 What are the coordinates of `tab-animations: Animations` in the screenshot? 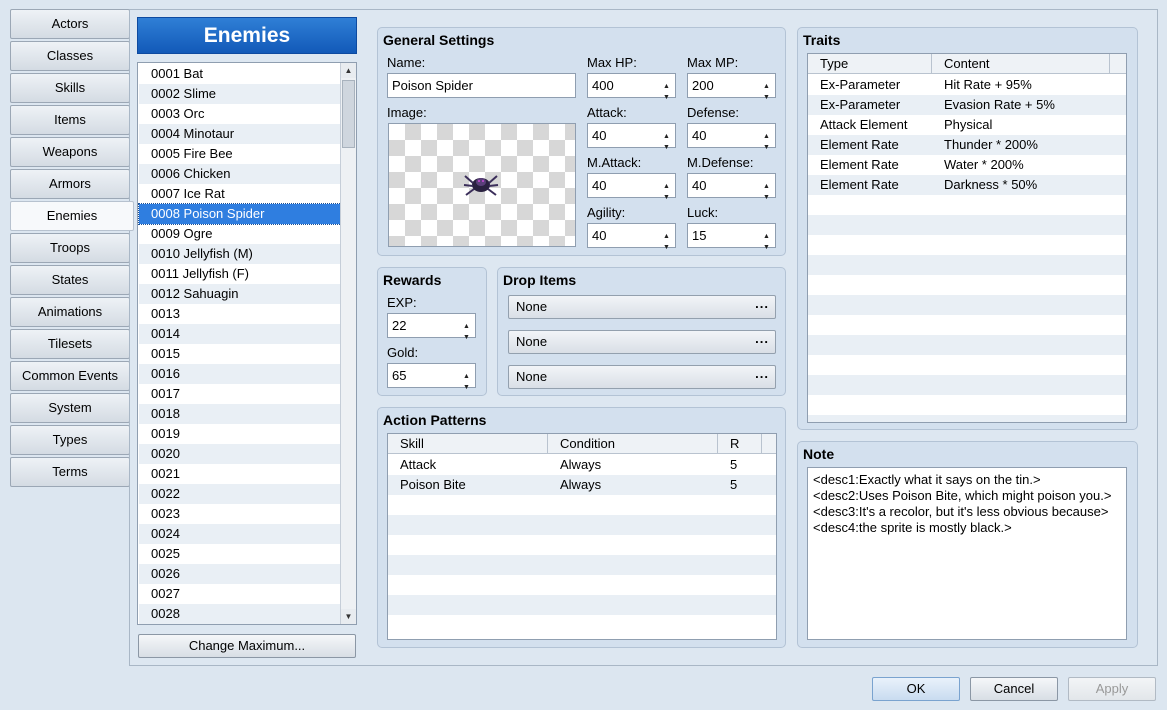 It's located at (70, 312).